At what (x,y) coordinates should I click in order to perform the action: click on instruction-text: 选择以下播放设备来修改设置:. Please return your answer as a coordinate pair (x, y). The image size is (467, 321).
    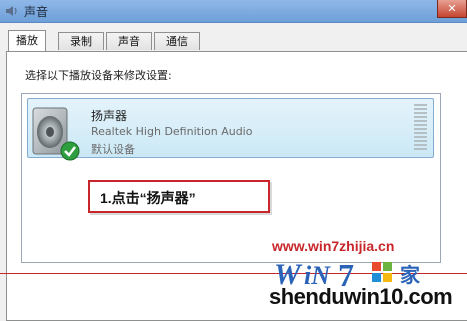
    Looking at the image, I should click on (98, 75).